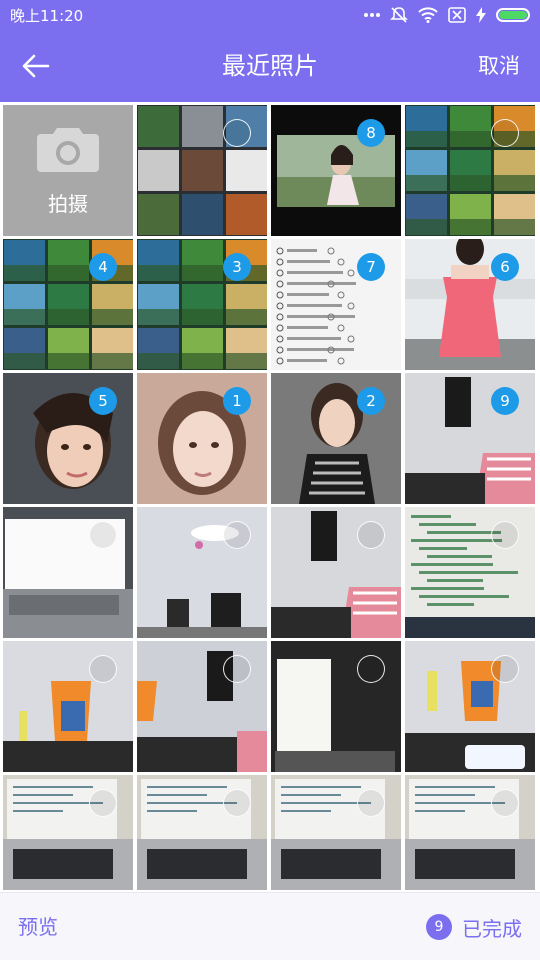 This screenshot has height=961, width=540. I want to click on take-photo-label: 拍摄, so click(68, 204).